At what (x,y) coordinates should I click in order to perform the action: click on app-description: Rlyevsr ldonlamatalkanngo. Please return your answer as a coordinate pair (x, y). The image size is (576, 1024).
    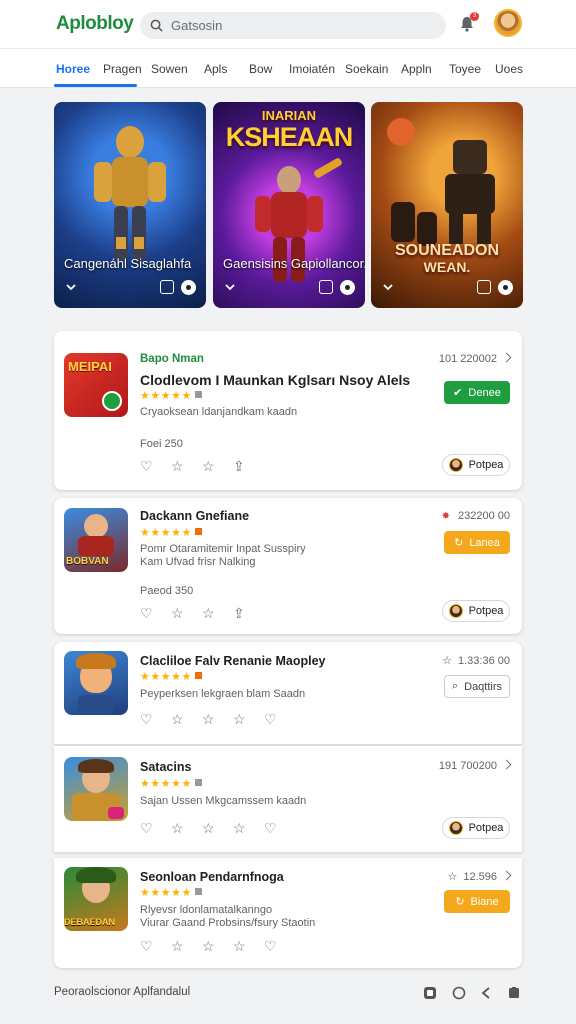
    Looking at the image, I should click on (206, 910).